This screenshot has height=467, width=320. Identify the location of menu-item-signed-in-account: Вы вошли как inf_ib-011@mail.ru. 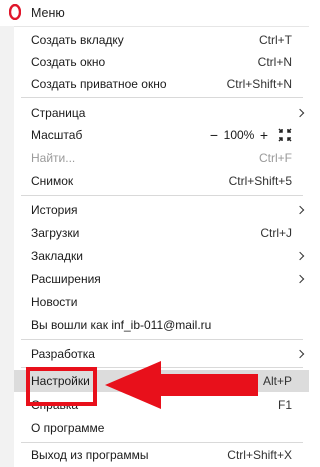
(161, 325).